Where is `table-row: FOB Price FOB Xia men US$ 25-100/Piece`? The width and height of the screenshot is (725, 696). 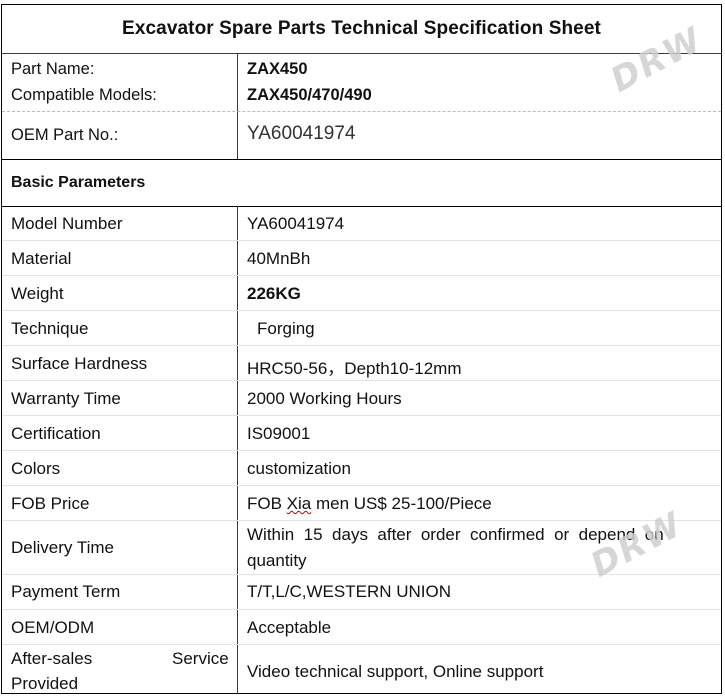 table-row: FOB Price FOB Xia men US$ 25-100/Piece is located at coordinates (361, 503).